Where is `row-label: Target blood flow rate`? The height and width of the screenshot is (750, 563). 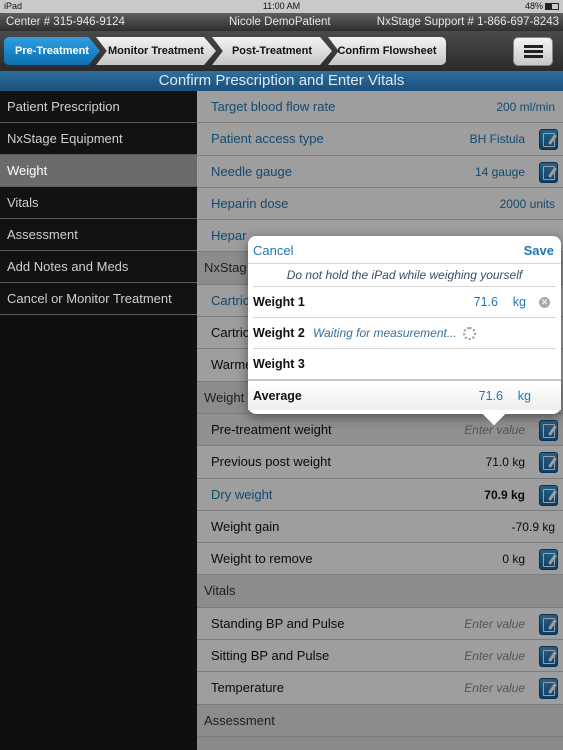
row-label: Target blood flow rate is located at coordinates (273, 106).